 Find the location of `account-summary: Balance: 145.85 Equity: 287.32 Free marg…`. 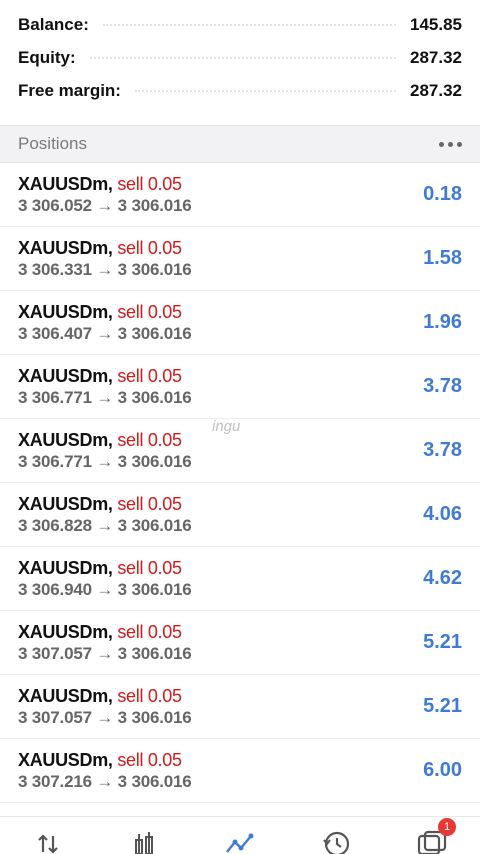

account-summary: Balance: 145.85 Equity: 287.32 Free marg… is located at coordinates (240, 56).